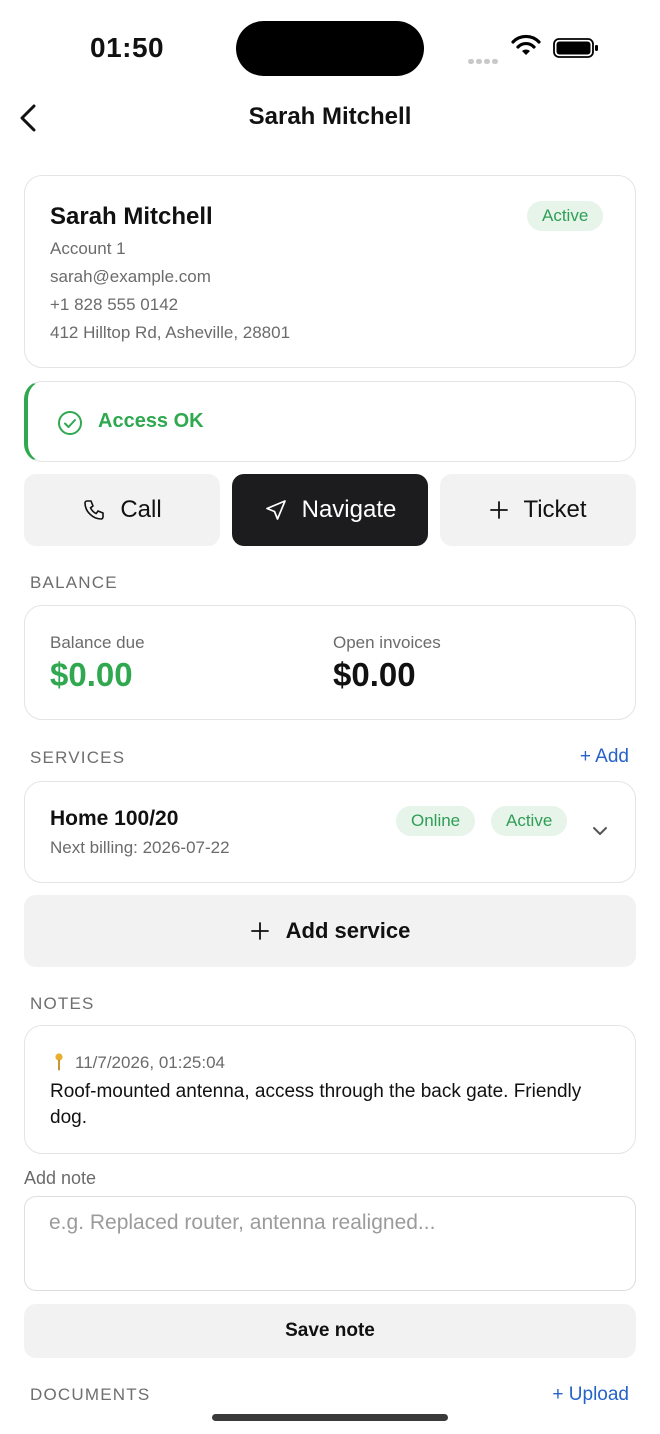  Describe the element at coordinates (330, 662) in the screenshot. I see `balance-card: Balance due $0.00 Open invoices $0.00` at that location.